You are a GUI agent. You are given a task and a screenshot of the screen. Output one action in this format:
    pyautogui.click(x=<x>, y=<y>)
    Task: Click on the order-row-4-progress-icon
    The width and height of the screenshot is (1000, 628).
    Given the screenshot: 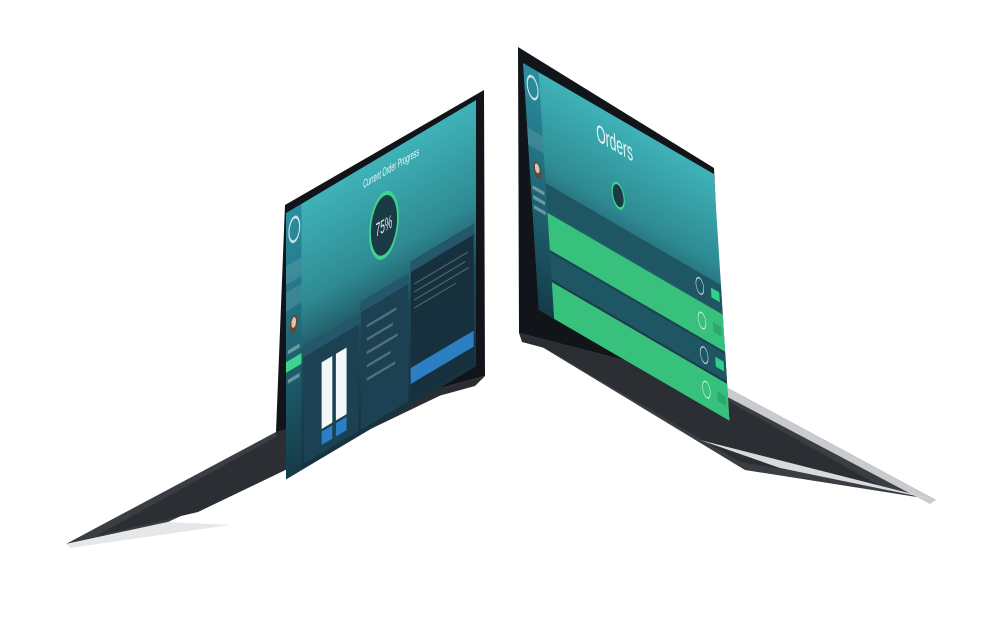 What is the action you would take?
    pyautogui.click(x=706, y=389)
    